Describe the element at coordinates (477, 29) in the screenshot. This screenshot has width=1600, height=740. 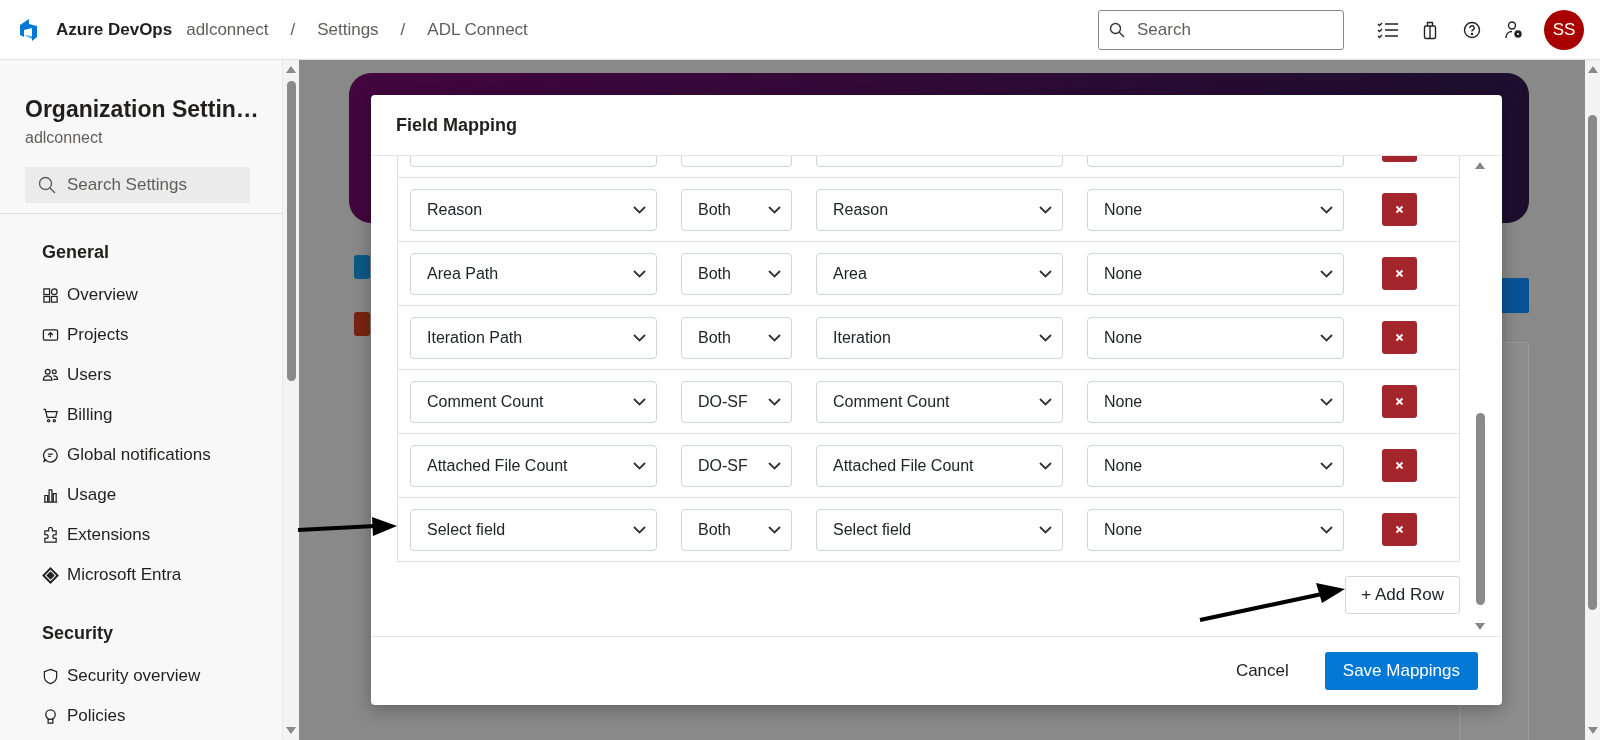
I see `breadcrumb-link: ADL Connect` at that location.